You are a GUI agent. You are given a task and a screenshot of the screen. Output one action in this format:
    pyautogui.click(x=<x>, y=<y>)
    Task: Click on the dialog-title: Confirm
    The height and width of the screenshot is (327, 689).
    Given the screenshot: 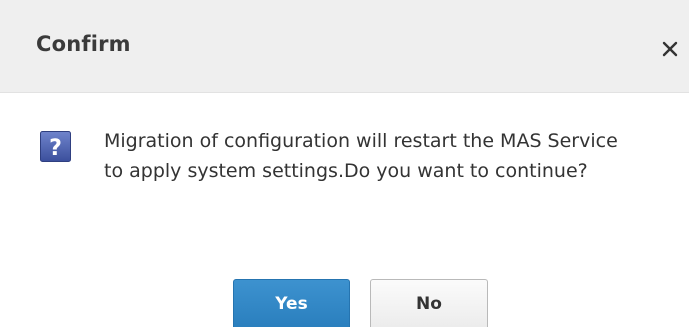 What is the action you would take?
    pyautogui.click(x=83, y=44)
    